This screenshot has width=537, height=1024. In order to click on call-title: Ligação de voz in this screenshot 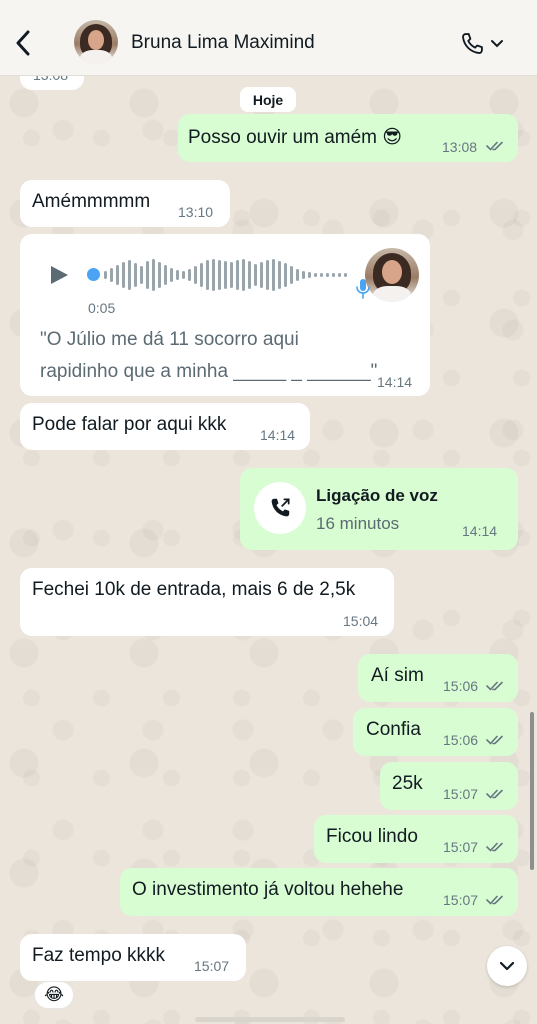, I will do `click(377, 495)`.